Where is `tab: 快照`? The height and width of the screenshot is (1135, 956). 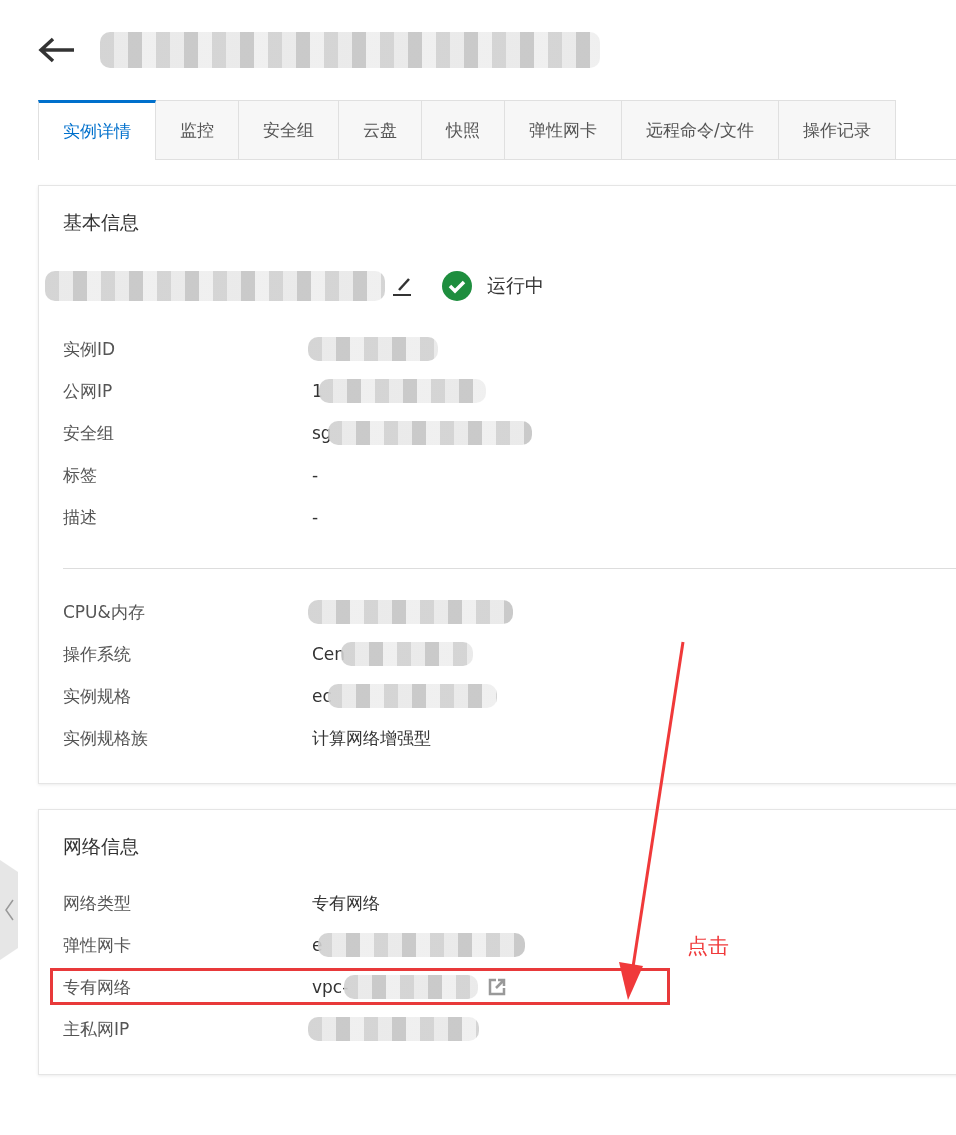 tab: 快照 is located at coordinates (463, 129).